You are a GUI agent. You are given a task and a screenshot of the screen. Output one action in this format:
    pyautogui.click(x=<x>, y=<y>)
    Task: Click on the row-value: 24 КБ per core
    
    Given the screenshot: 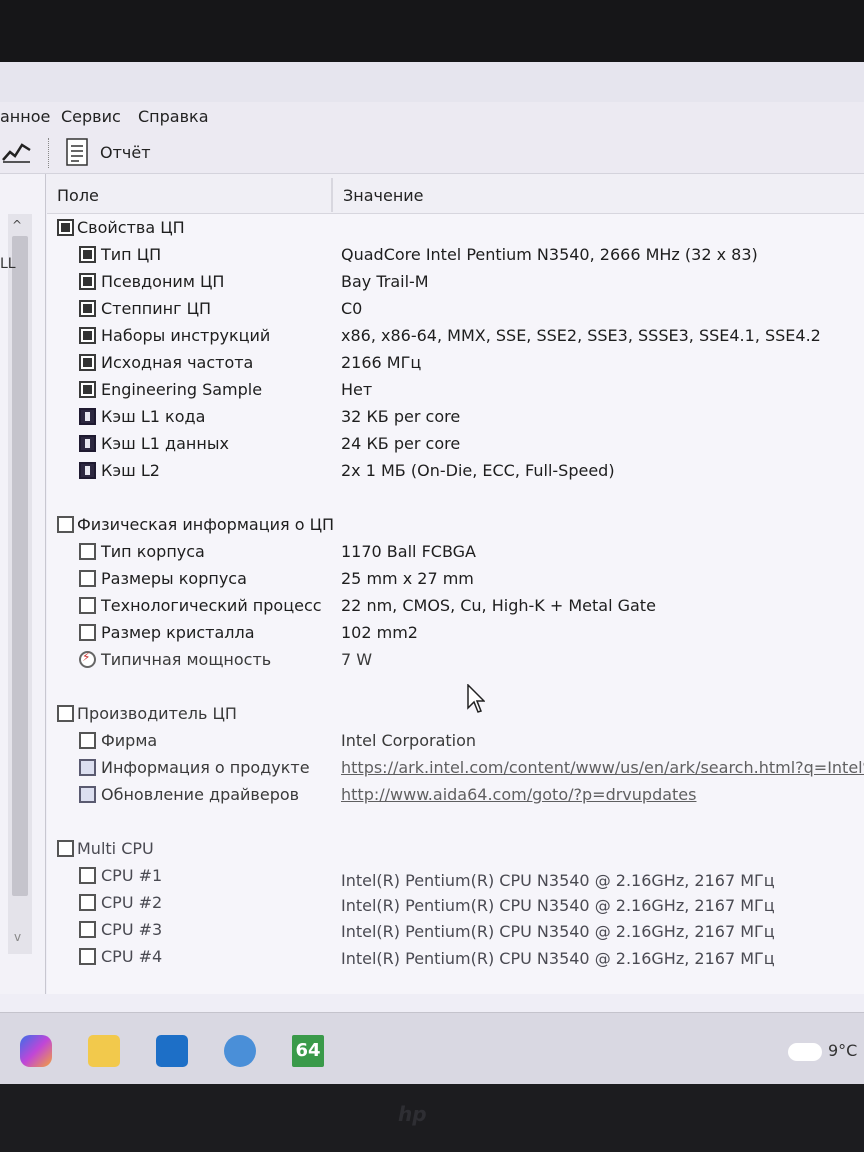 What is the action you would take?
    pyautogui.click(x=401, y=443)
    